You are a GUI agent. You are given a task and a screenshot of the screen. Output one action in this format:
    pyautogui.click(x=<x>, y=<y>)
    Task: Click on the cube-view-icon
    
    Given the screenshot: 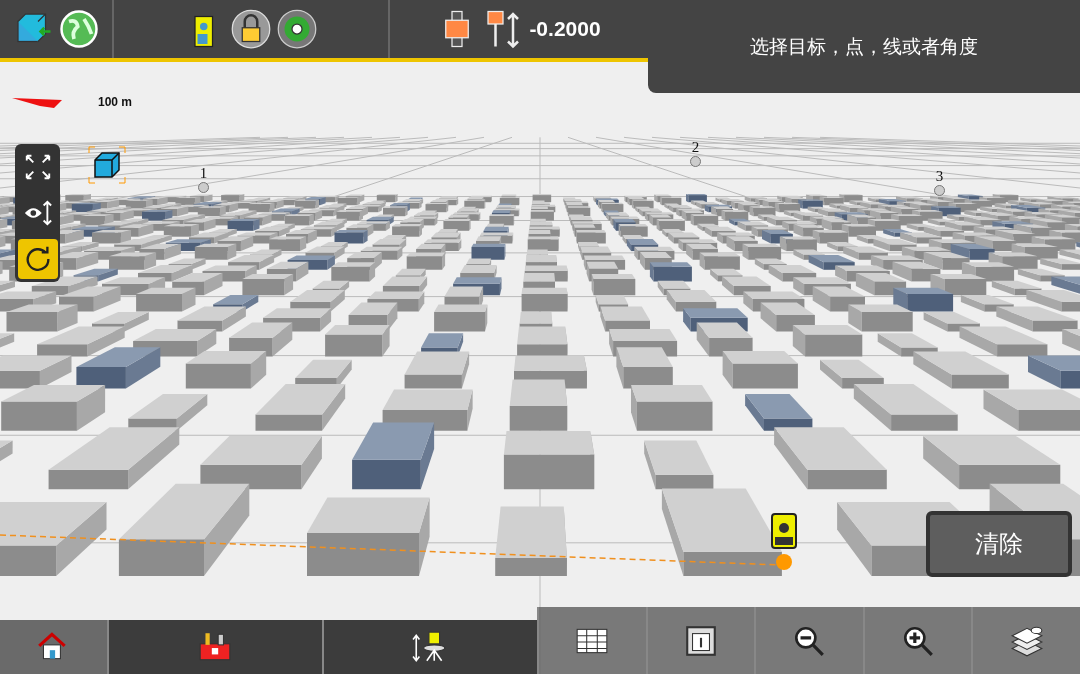 What is the action you would take?
    pyautogui.click(x=107, y=165)
    